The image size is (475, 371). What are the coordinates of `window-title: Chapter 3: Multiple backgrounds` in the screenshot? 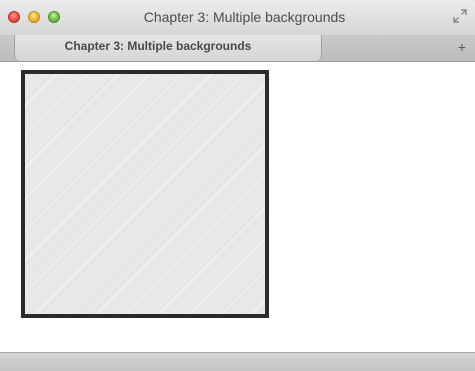 It's located at (244, 17).